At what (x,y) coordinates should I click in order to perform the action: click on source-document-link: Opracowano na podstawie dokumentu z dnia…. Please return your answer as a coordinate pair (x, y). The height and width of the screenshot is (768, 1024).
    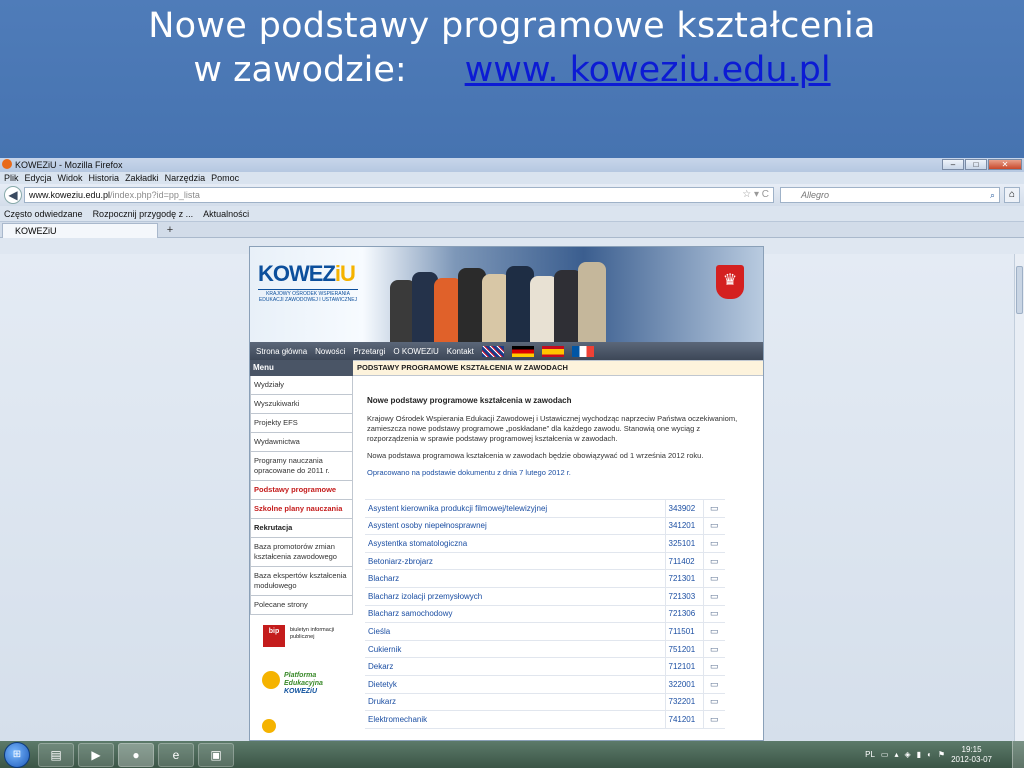
    Looking at the image, I should click on (559, 472).